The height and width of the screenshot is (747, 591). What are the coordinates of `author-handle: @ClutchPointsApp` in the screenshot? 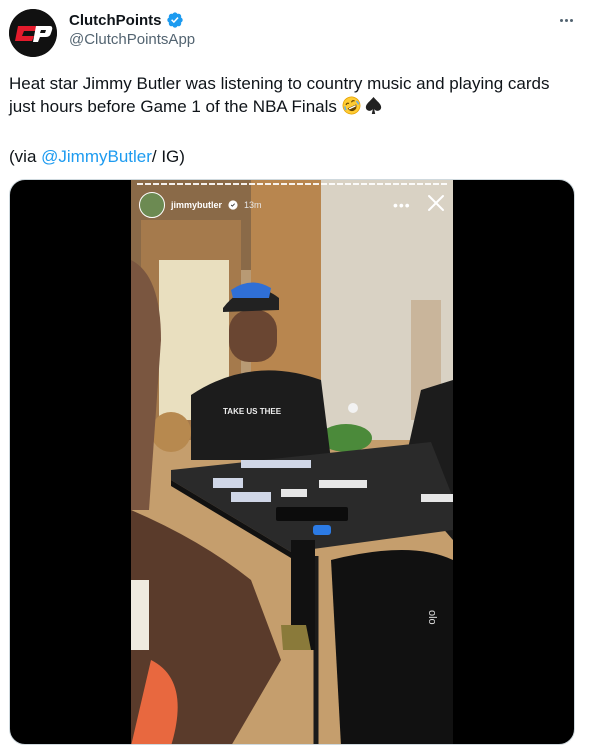 It's located at (132, 39).